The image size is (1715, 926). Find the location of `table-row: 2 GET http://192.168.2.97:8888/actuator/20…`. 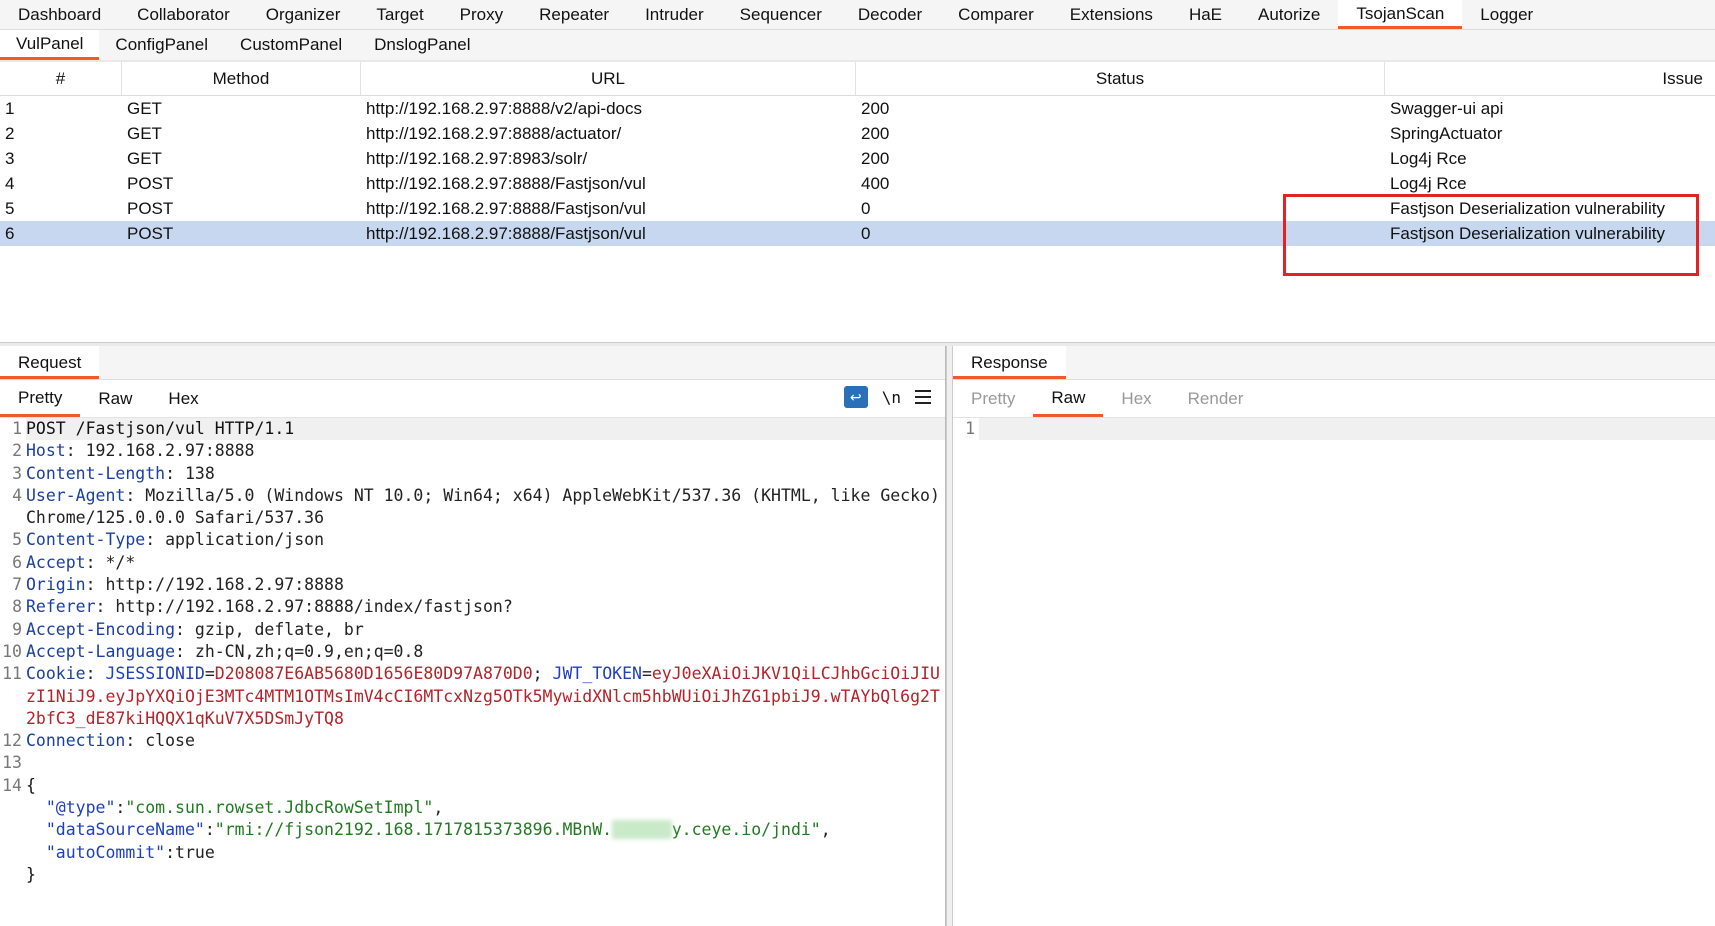

table-row: 2 GET http://192.168.2.97:8888/actuator/20… is located at coordinates (857, 133).